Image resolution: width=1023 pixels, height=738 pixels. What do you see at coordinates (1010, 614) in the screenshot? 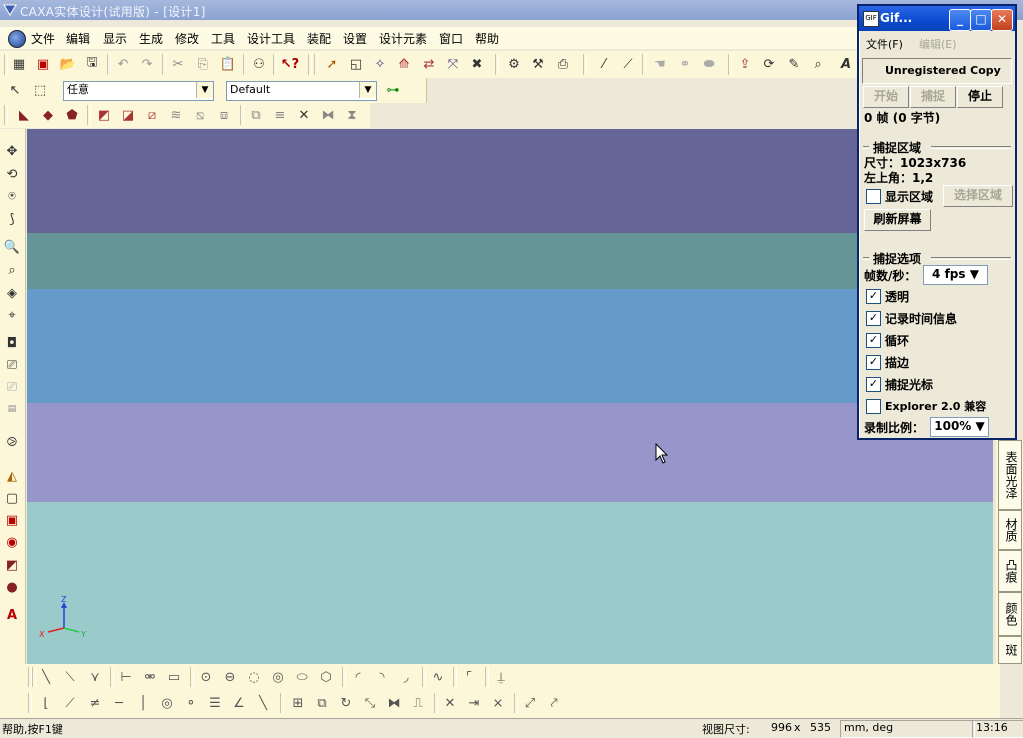
I see `tab-color: 颜色` at bounding box center [1010, 614].